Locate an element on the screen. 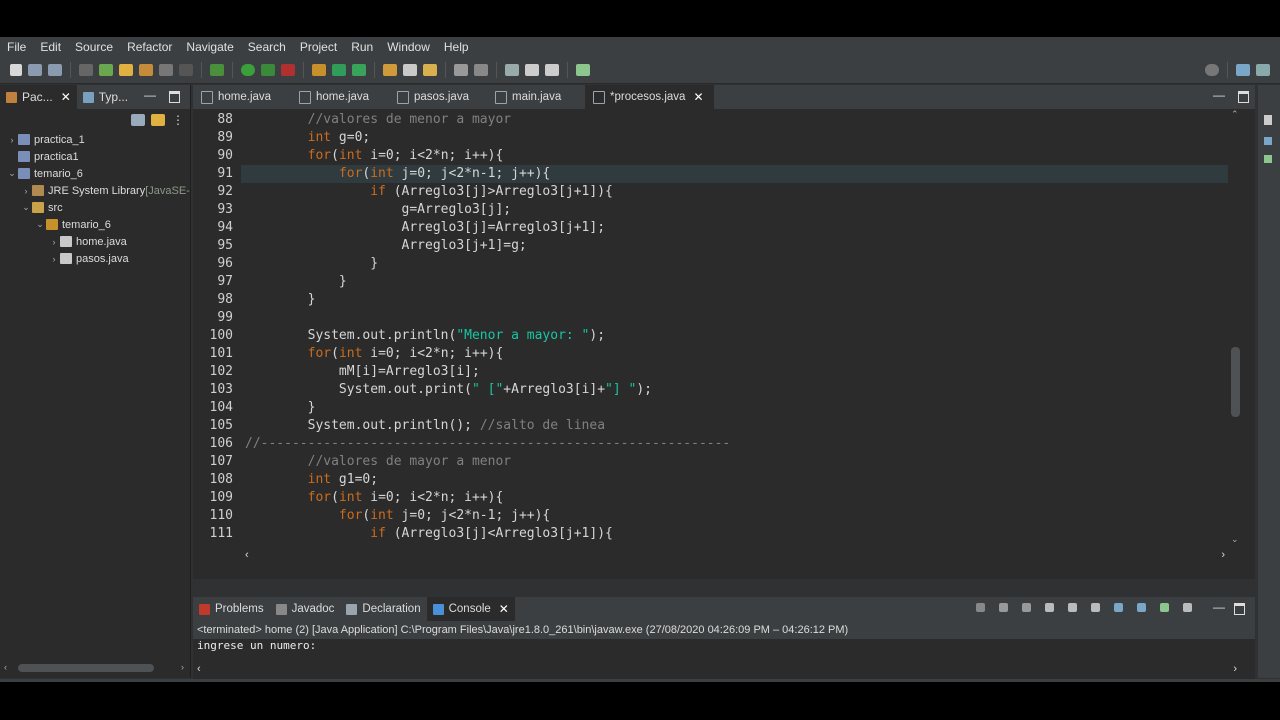 The width and height of the screenshot is (1280, 720). task-list-icon is located at coordinates (1268, 141).